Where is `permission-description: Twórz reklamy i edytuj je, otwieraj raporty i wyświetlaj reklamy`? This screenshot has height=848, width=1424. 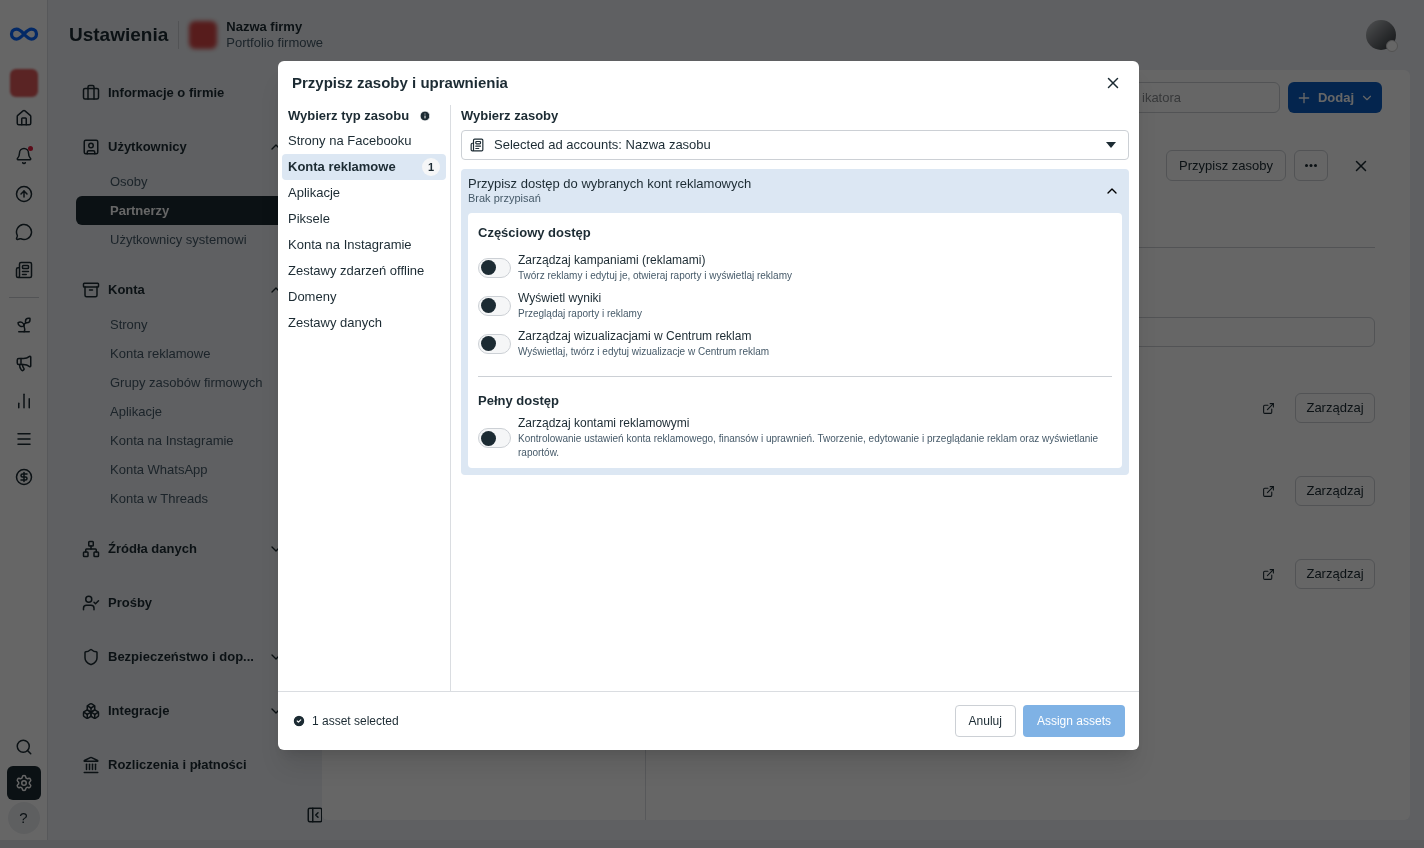 permission-description: Twórz reklamy i edytuj je, otwieraj raporty i wyświetlaj reklamy is located at coordinates (655, 275).